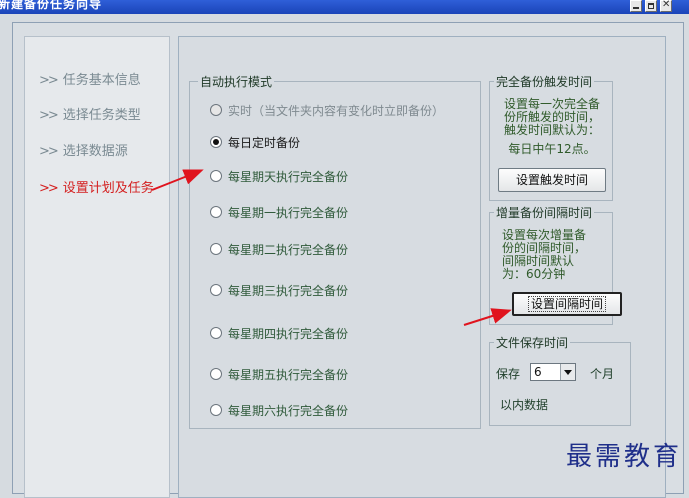  What do you see at coordinates (624, 457) in the screenshot?
I see `watermark-logo: 最需教育` at bounding box center [624, 457].